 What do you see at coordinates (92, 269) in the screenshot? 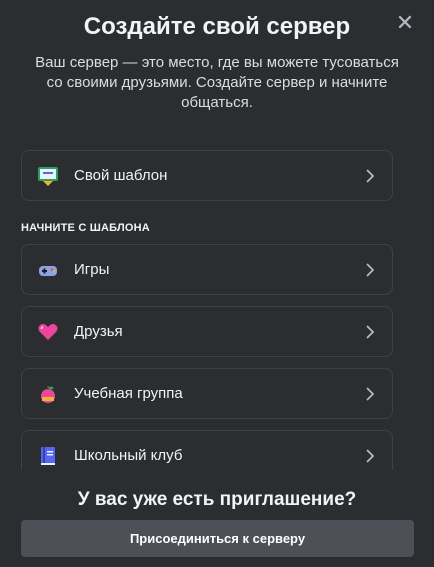
I see `template-label: Игры` at bounding box center [92, 269].